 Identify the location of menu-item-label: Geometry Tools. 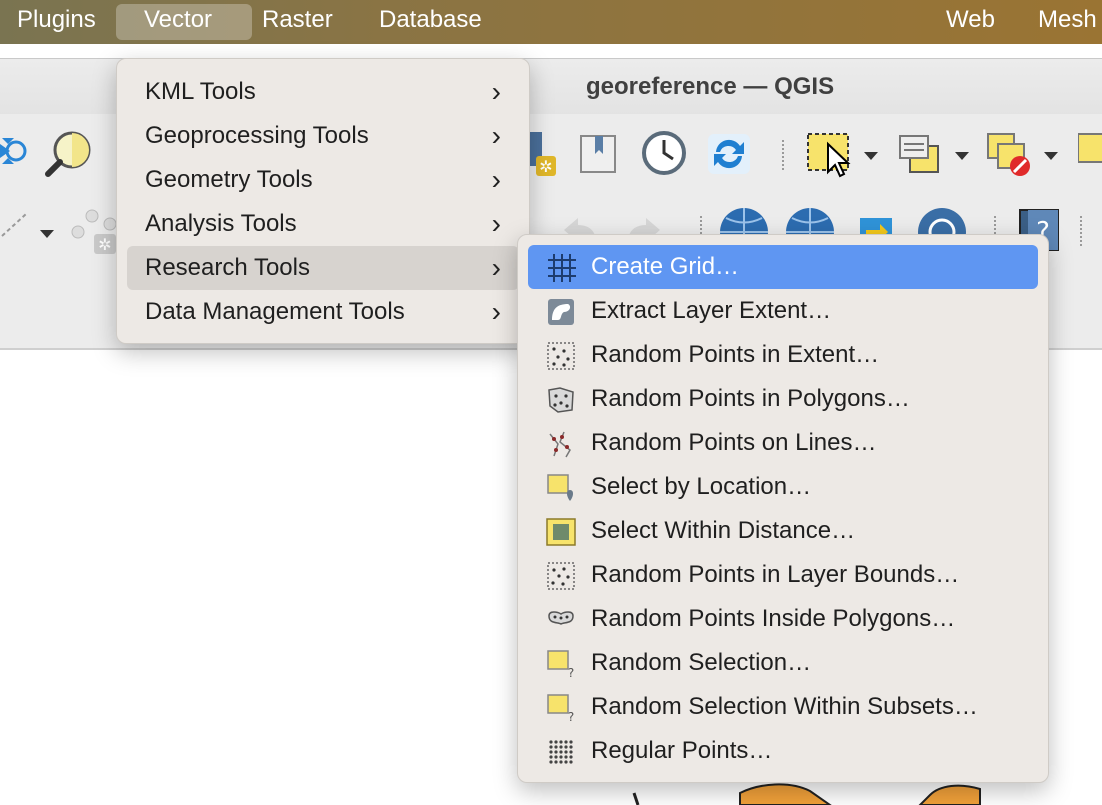
(229, 179).